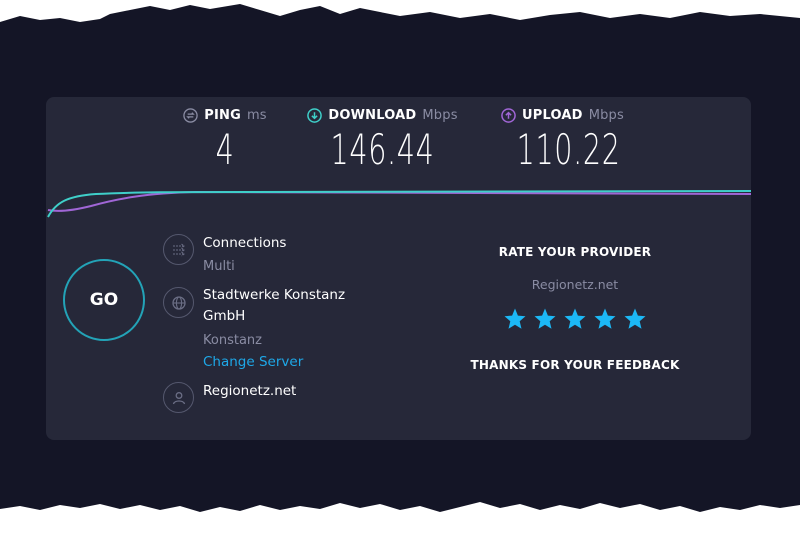  What do you see at coordinates (575, 284) in the screenshot?
I see `rate-provider-name: Regionetz.net` at bounding box center [575, 284].